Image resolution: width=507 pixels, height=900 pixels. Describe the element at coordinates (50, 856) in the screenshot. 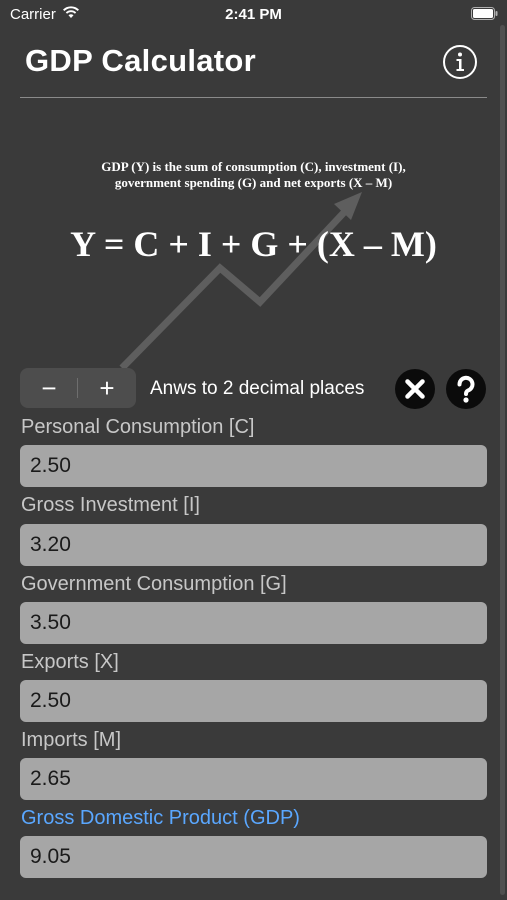

I see `gdp-result-value: 9.05` at that location.